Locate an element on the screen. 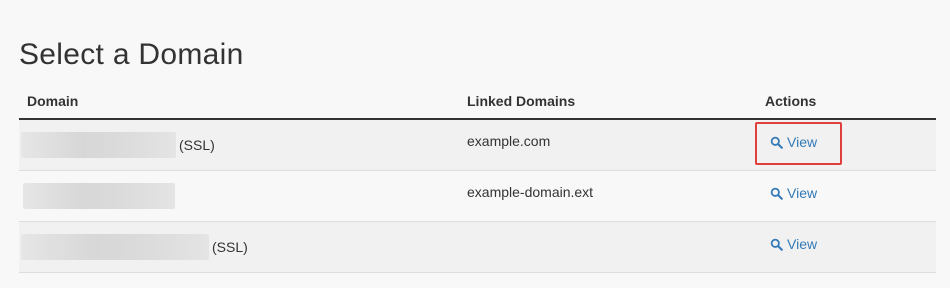 This screenshot has height=288, width=950. table-header: Domain Linked Domains Actions is located at coordinates (477, 102).